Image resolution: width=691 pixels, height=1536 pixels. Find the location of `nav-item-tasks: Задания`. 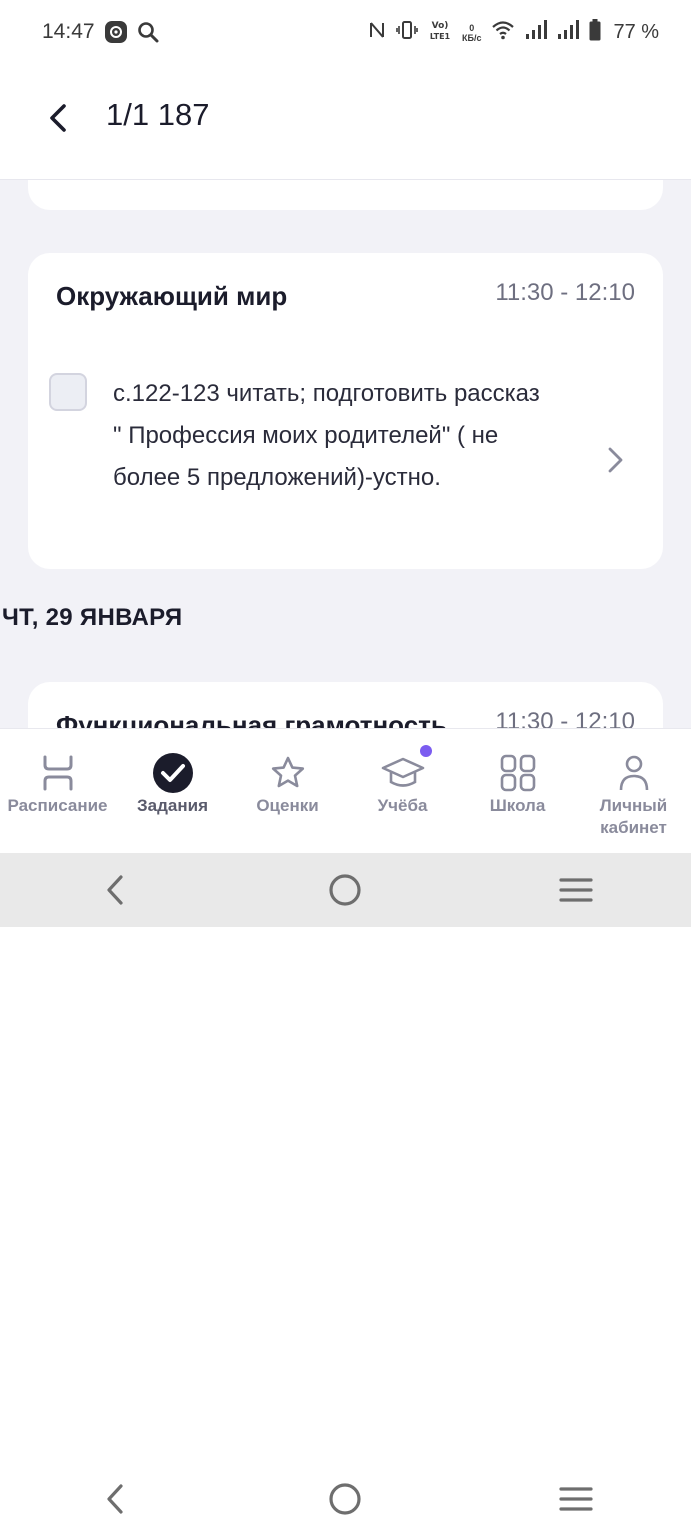

nav-item-tasks: Задания is located at coordinates (172, 784).